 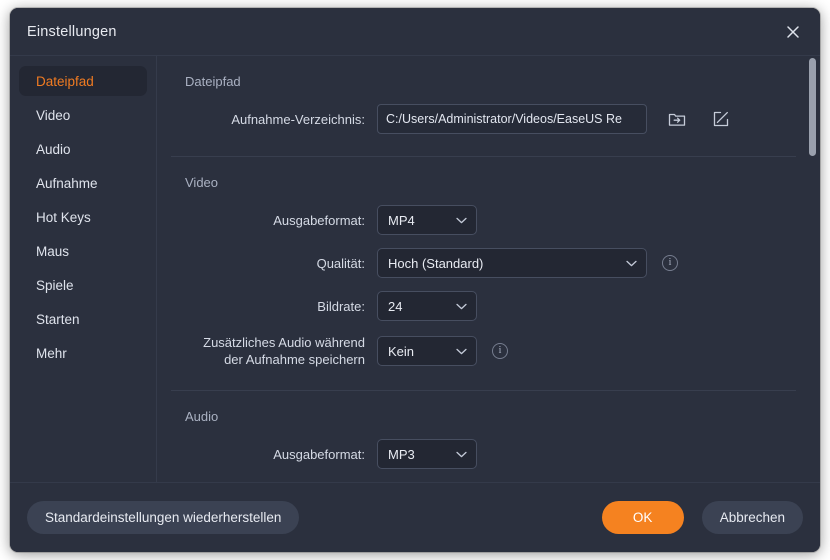 What do you see at coordinates (401, 351) in the screenshot?
I see `extra-audio-value: Kein` at bounding box center [401, 351].